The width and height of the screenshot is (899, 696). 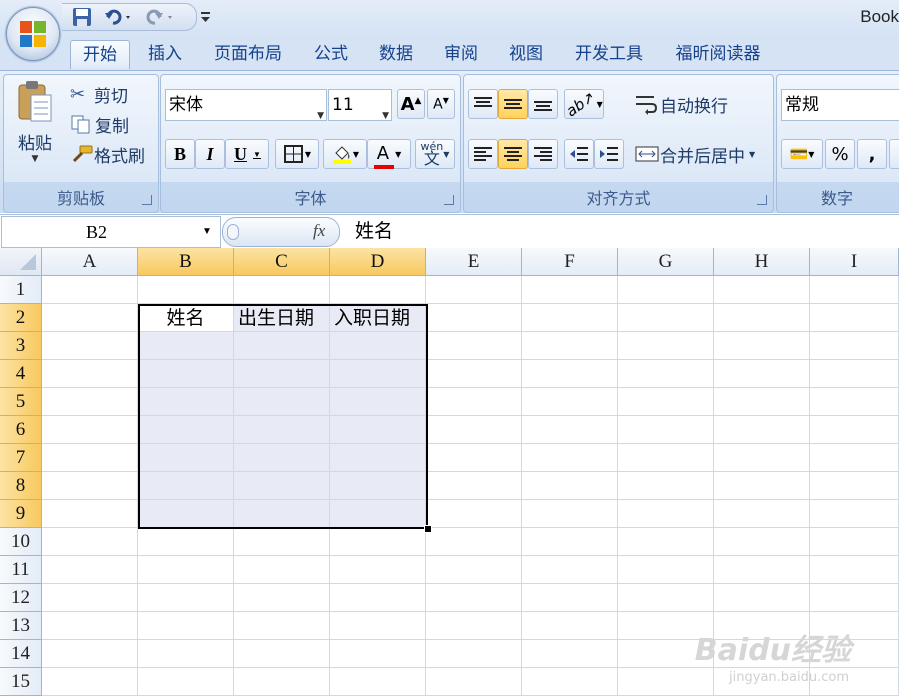 I want to click on cell-g7, so click(x=666, y=458).